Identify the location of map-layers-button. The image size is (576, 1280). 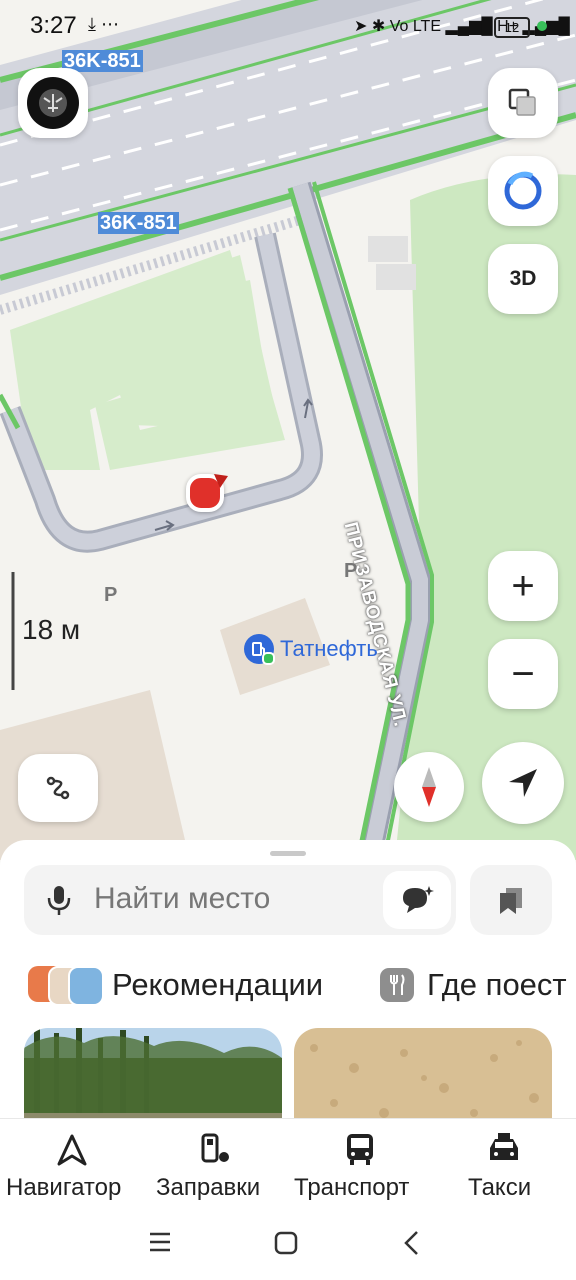
(523, 103).